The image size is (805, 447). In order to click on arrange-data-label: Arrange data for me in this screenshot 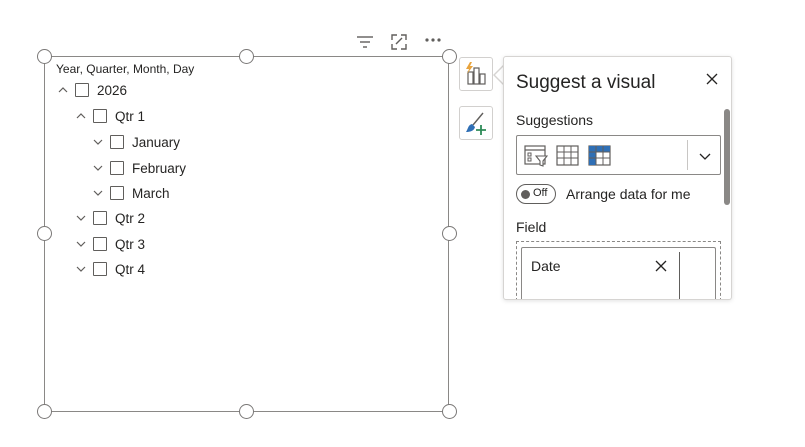, I will do `click(628, 194)`.